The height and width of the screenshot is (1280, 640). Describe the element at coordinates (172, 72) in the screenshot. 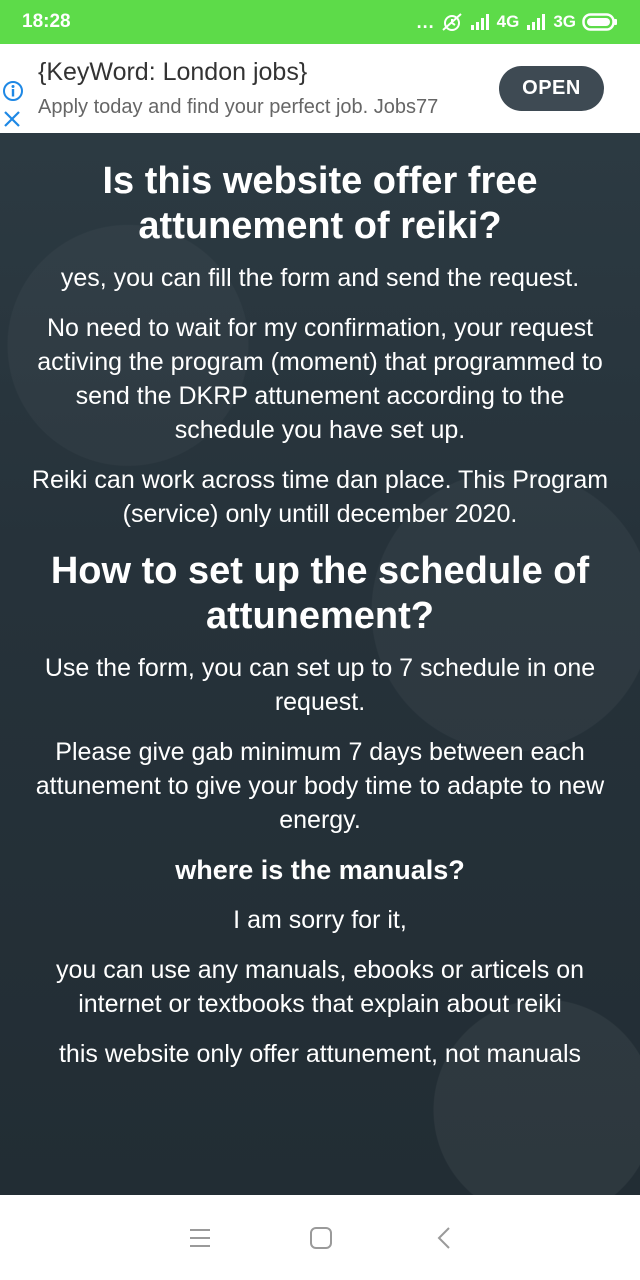

I see `ad-title: {KeyWord: London jobs}` at that location.